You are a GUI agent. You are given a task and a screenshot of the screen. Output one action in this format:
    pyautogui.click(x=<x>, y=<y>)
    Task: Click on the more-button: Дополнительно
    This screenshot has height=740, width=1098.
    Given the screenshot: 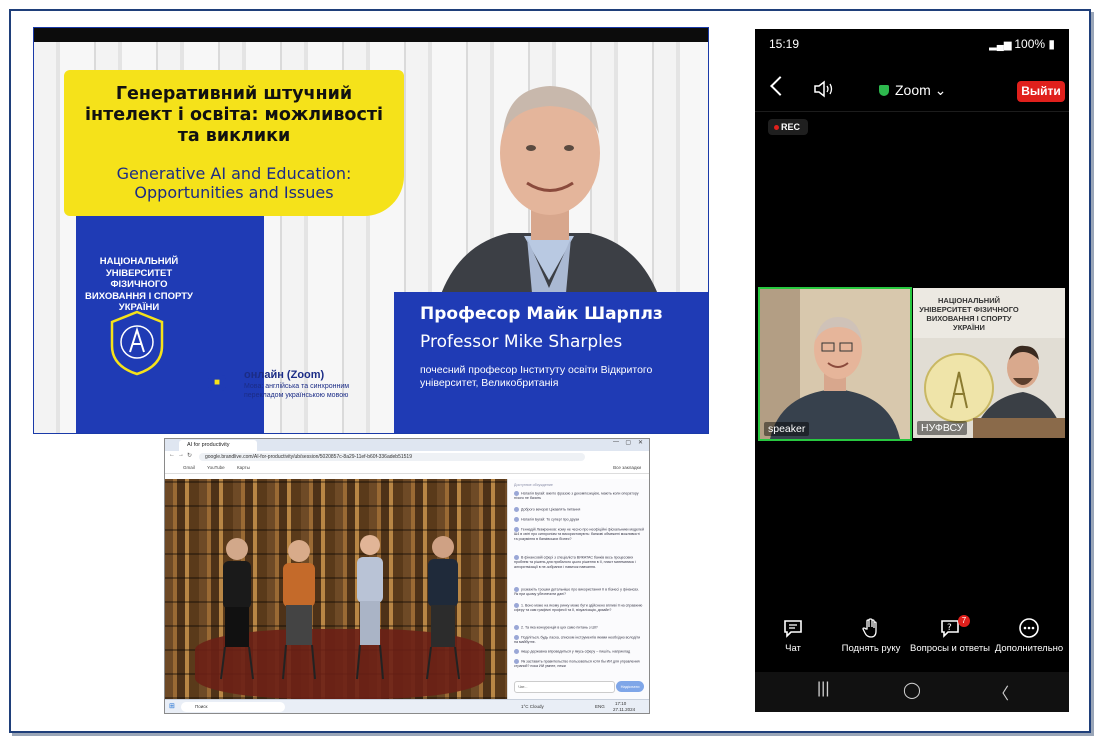 What is the action you would take?
    pyautogui.click(x=1029, y=635)
    